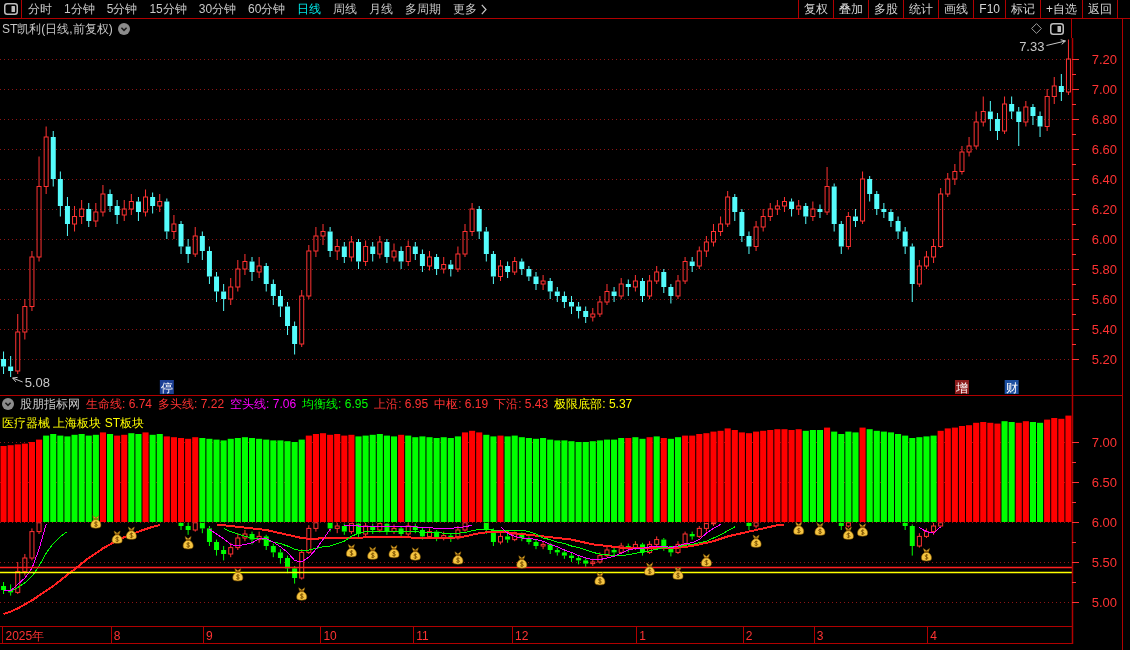  What do you see at coordinates (37, 382) in the screenshot?
I see `price-label: 5.08` at bounding box center [37, 382].